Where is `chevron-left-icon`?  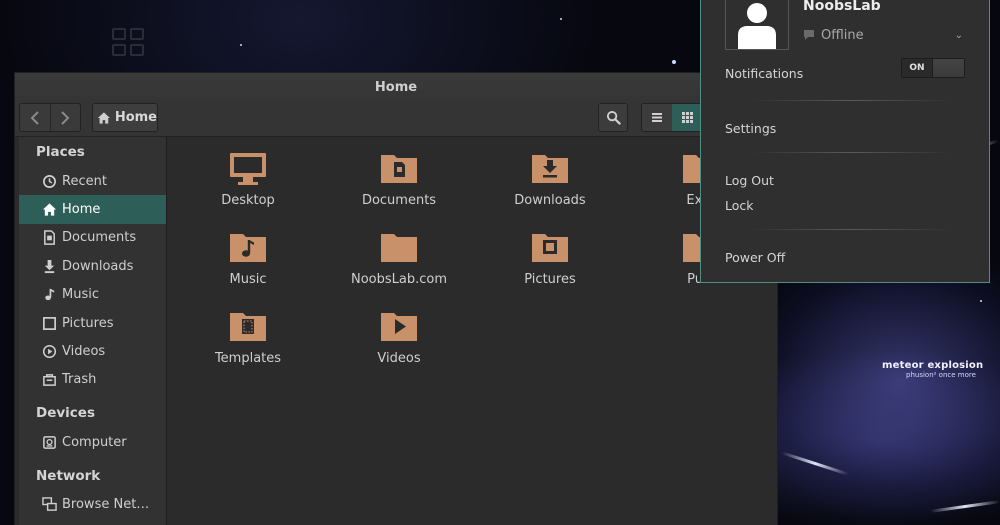
chevron-left-icon is located at coordinates (34, 117).